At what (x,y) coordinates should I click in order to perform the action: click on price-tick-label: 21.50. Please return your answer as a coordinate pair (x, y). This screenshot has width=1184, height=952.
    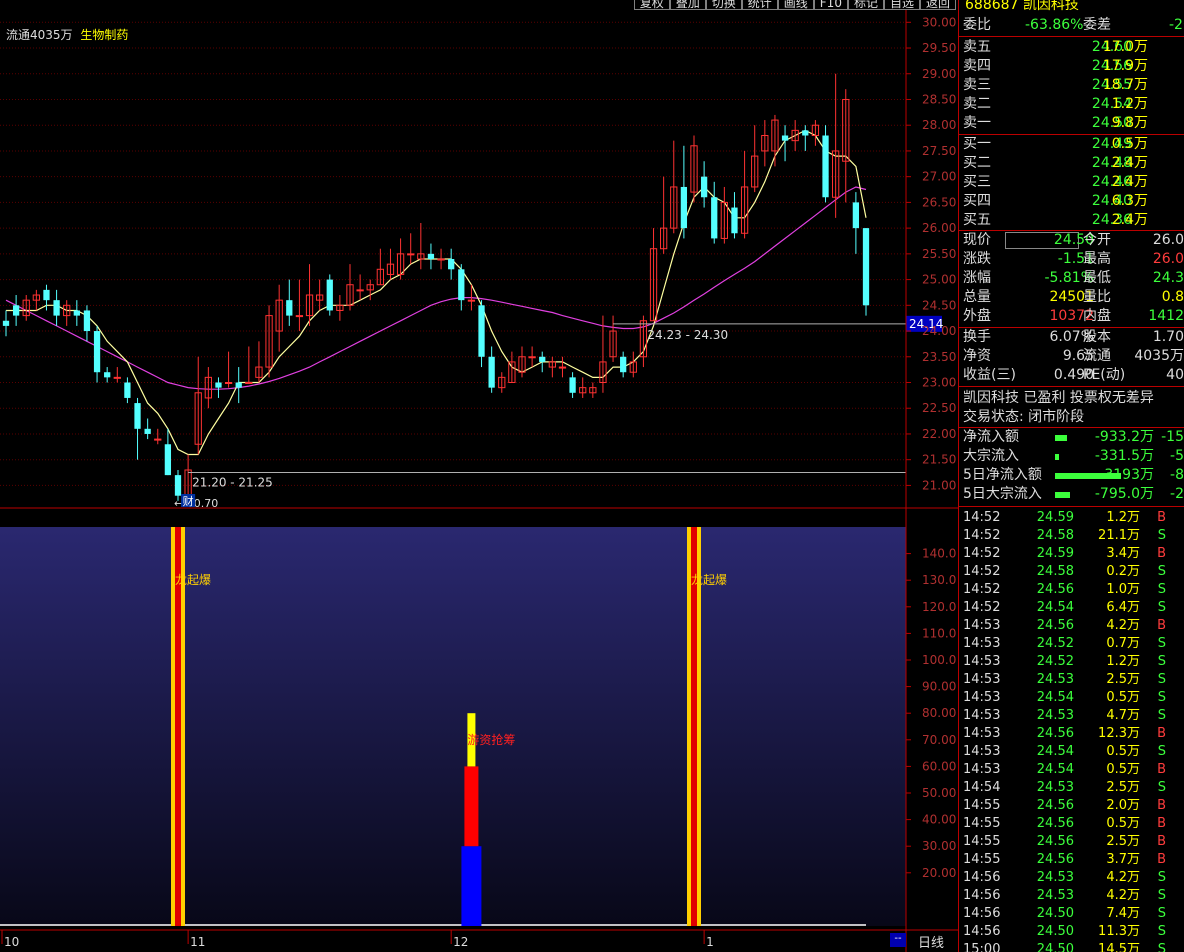
    Looking at the image, I should click on (939, 460).